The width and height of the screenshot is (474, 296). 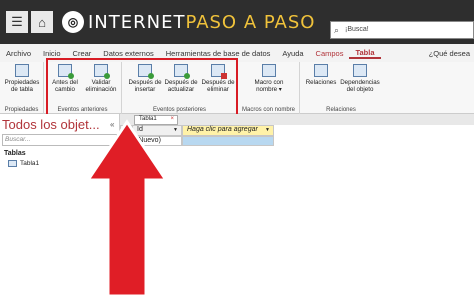 What do you see at coordinates (22, 78) in the screenshot?
I see `propiedades-tabla-button: Propiedades de tabla` at bounding box center [22, 78].